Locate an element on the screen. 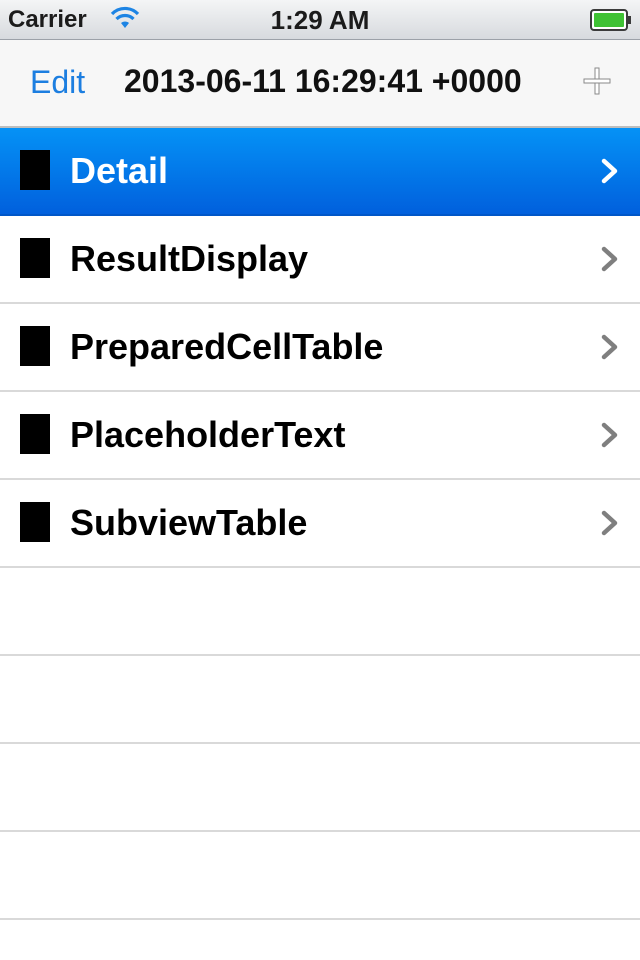 This screenshot has height=960, width=640. table-row-resultdisplay: ResultDisplay is located at coordinates (320, 260).